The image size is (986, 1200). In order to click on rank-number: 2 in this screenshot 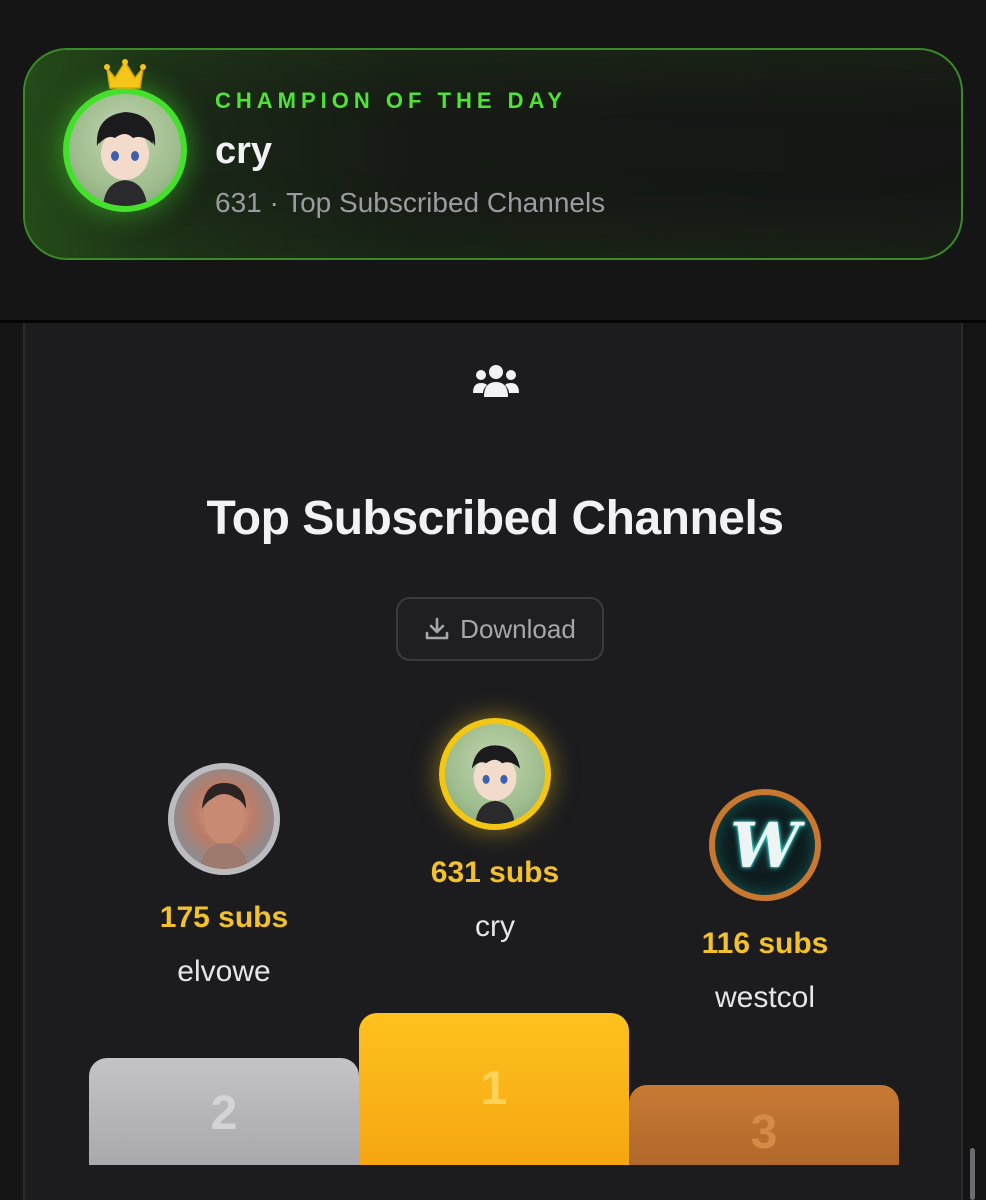, I will do `click(224, 1113)`.